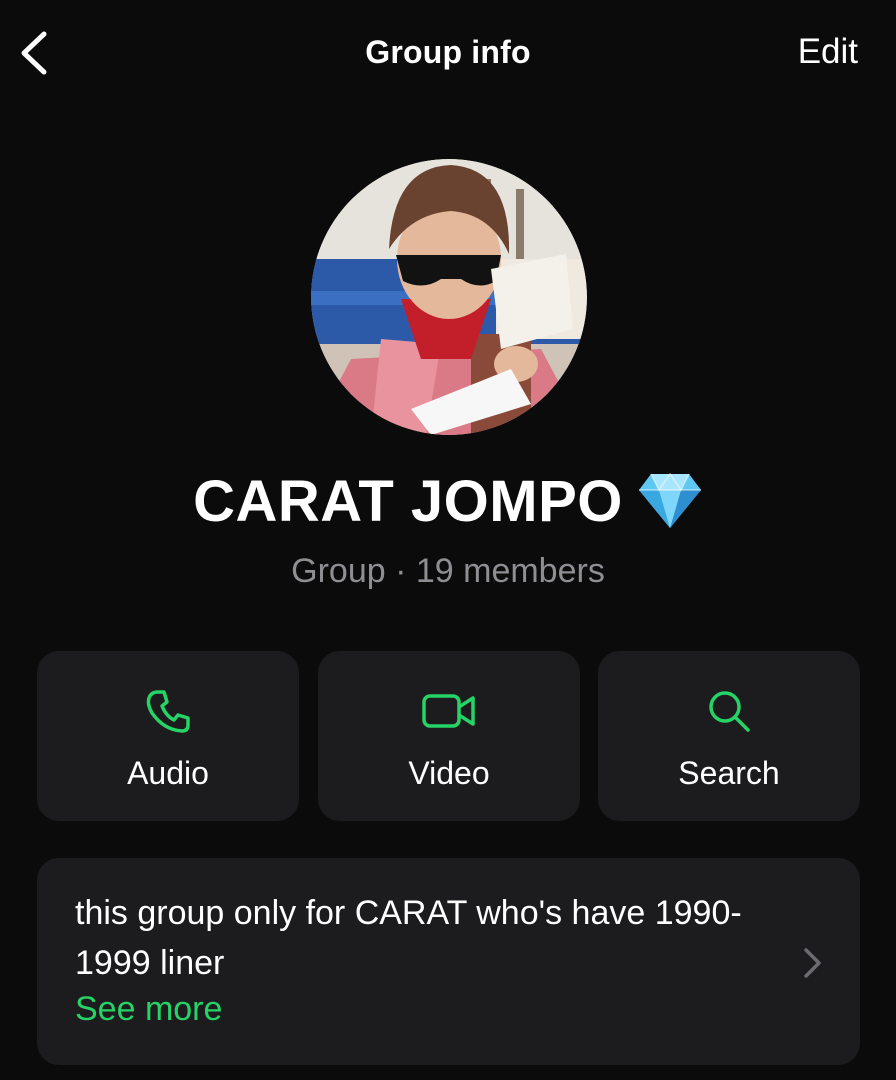  I want to click on group-member-count: Group · 19 members, so click(448, 571).